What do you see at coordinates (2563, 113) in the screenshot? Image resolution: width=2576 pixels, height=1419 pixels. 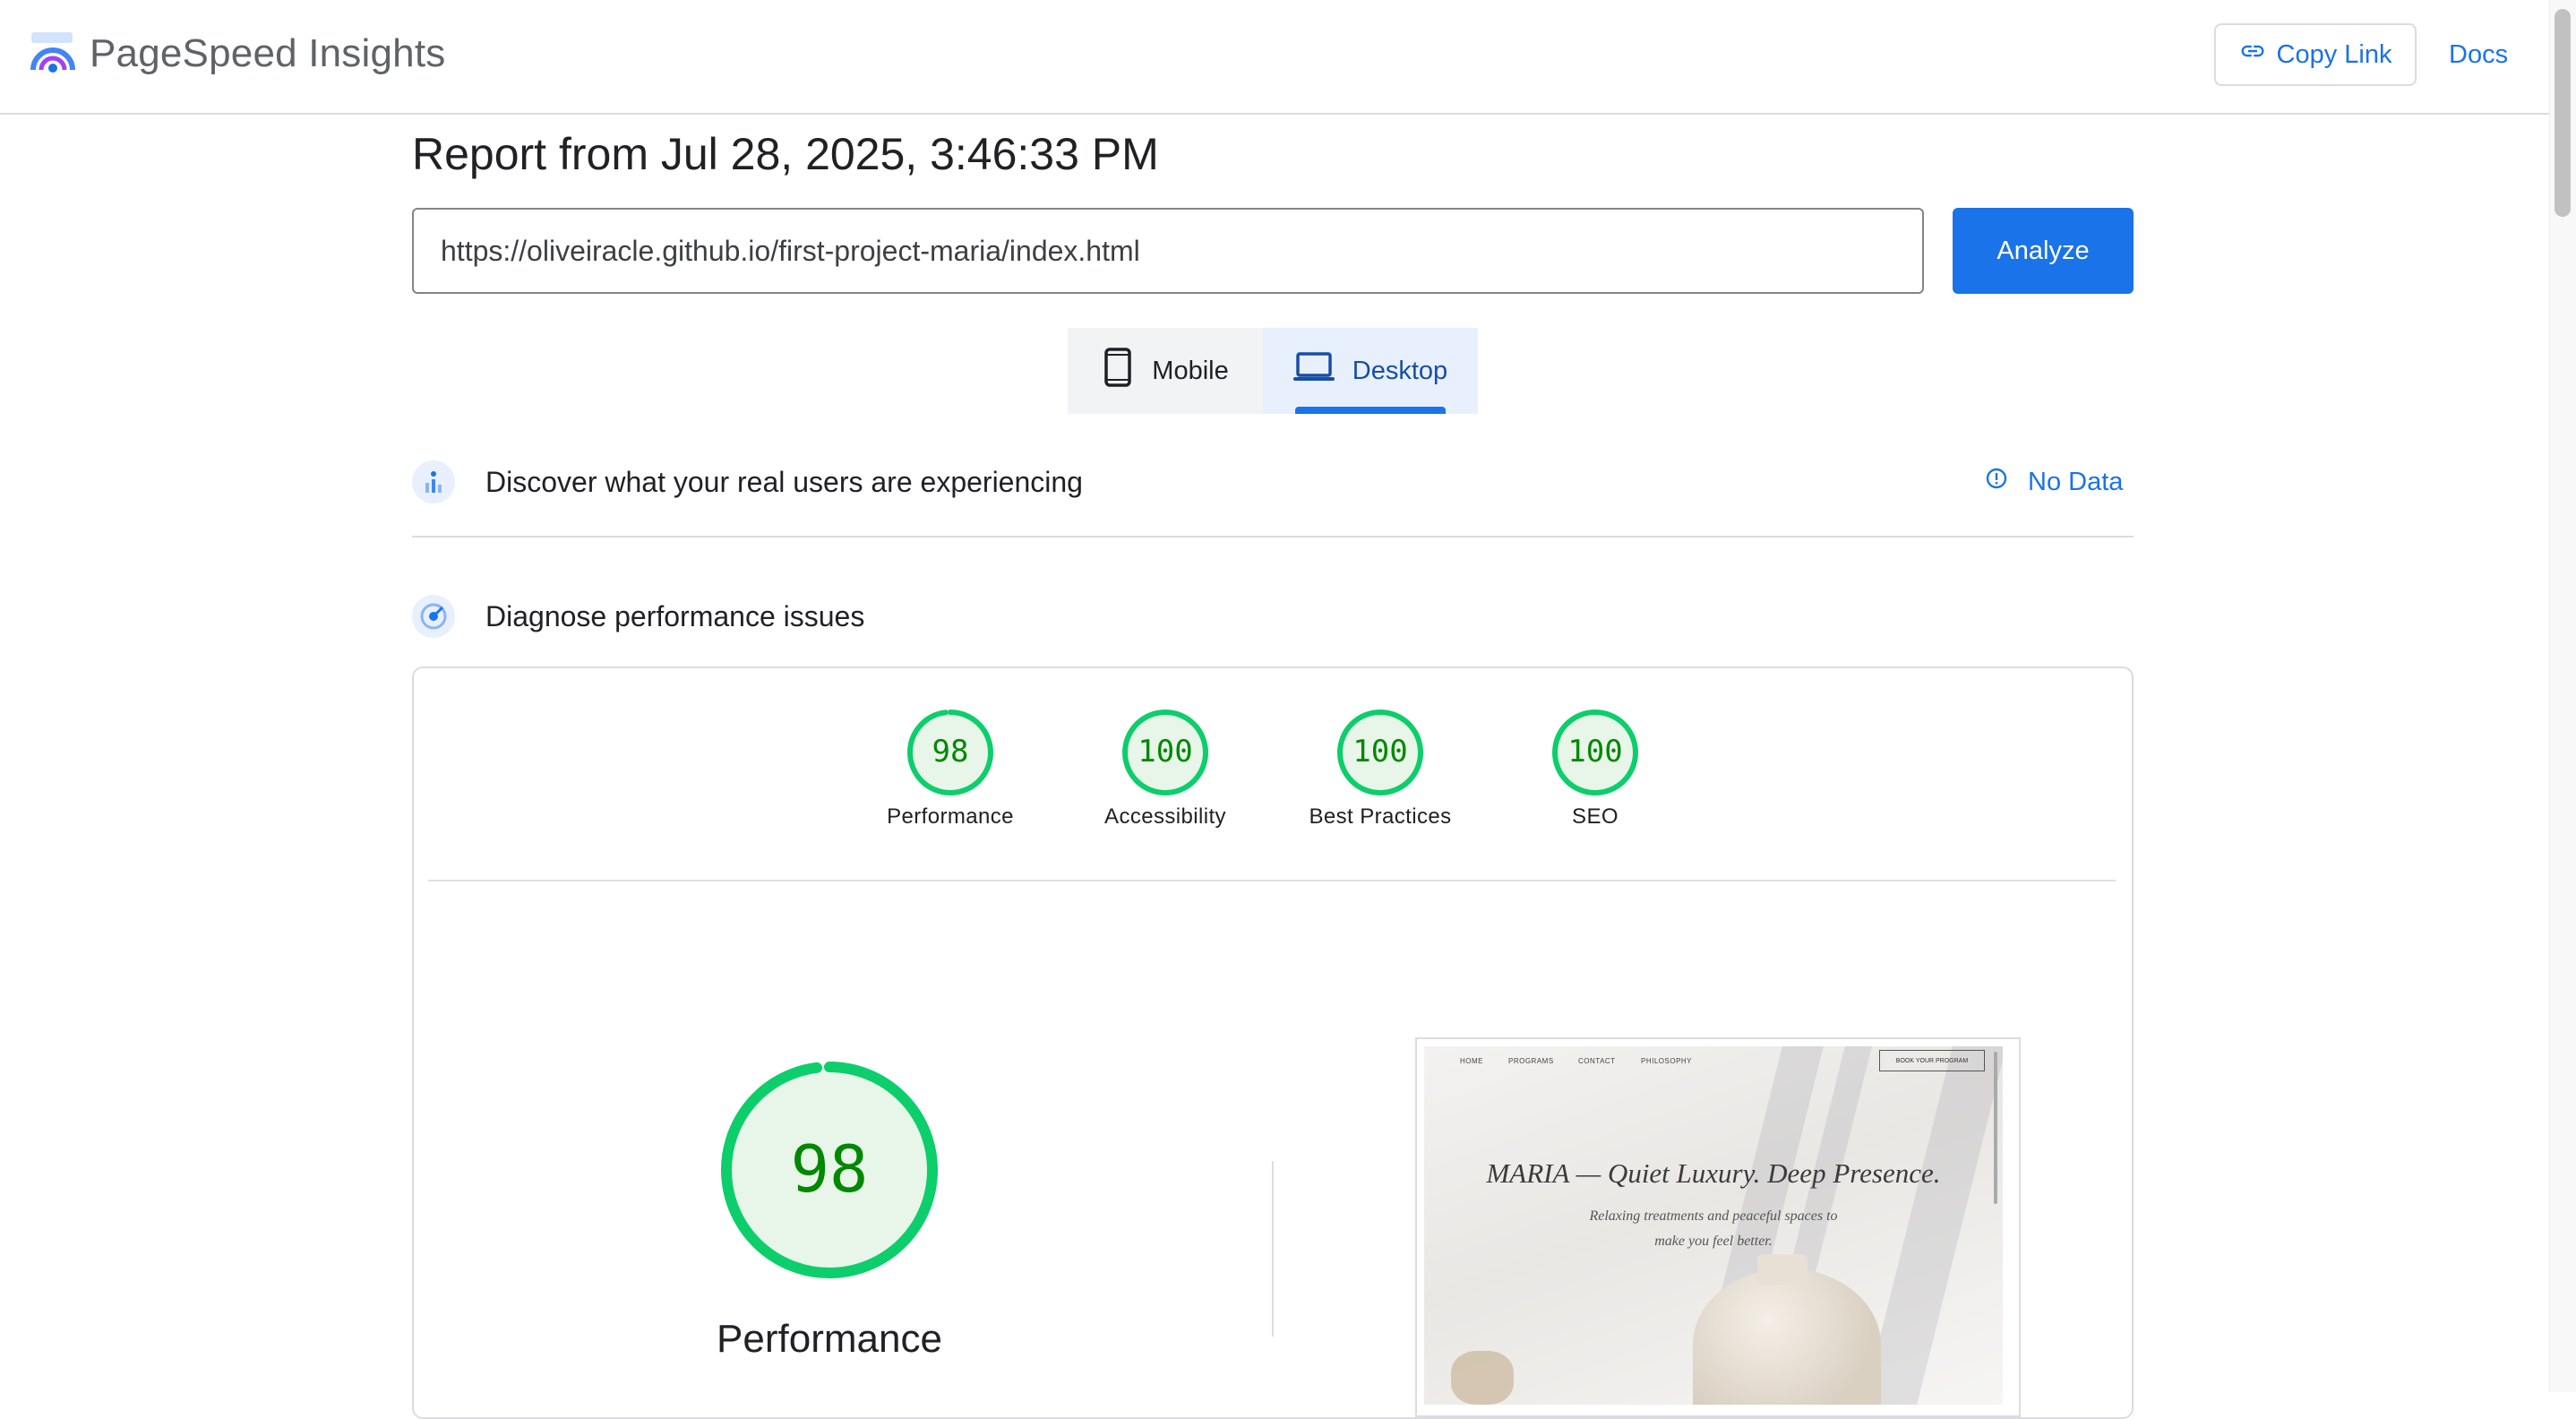 I see `scrollbar-thumb` at bounding box center [2563, 113].